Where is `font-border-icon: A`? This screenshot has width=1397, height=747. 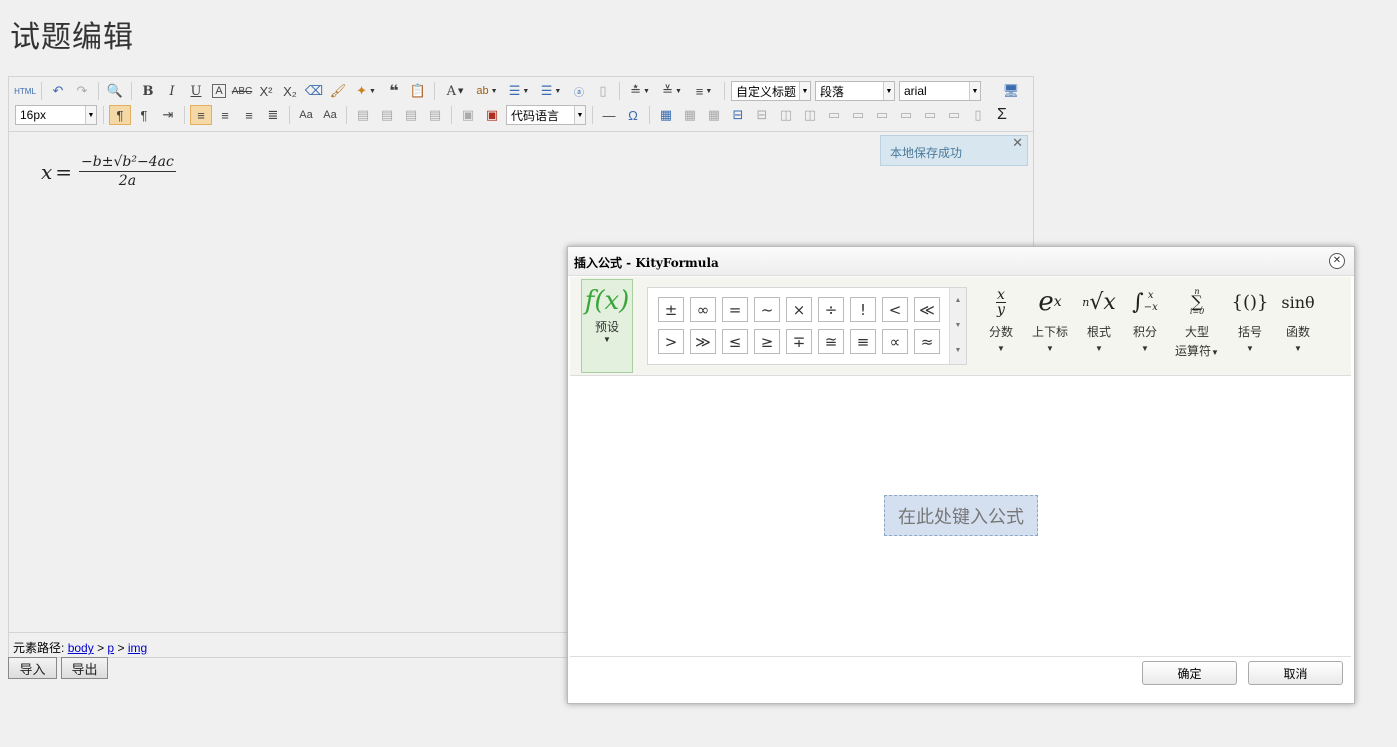
font-border-icon: A is located at coordinates (219, 91).